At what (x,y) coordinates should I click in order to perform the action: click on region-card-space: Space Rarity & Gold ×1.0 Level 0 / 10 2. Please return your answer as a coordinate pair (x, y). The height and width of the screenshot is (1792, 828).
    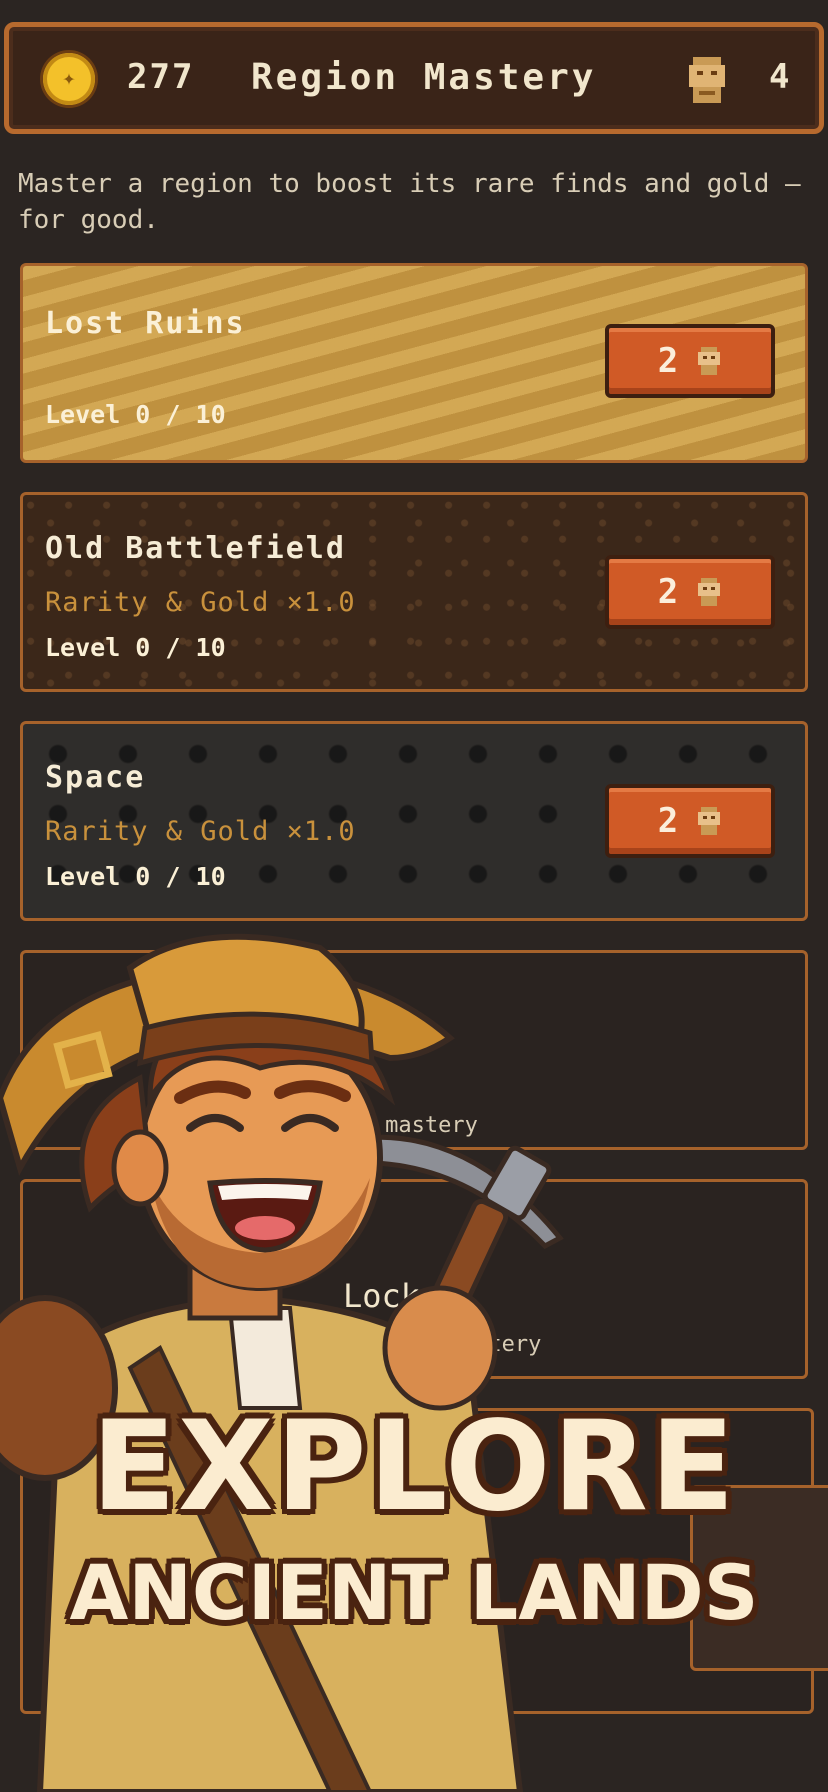
    Looking at the image, I should click on (414, 821).